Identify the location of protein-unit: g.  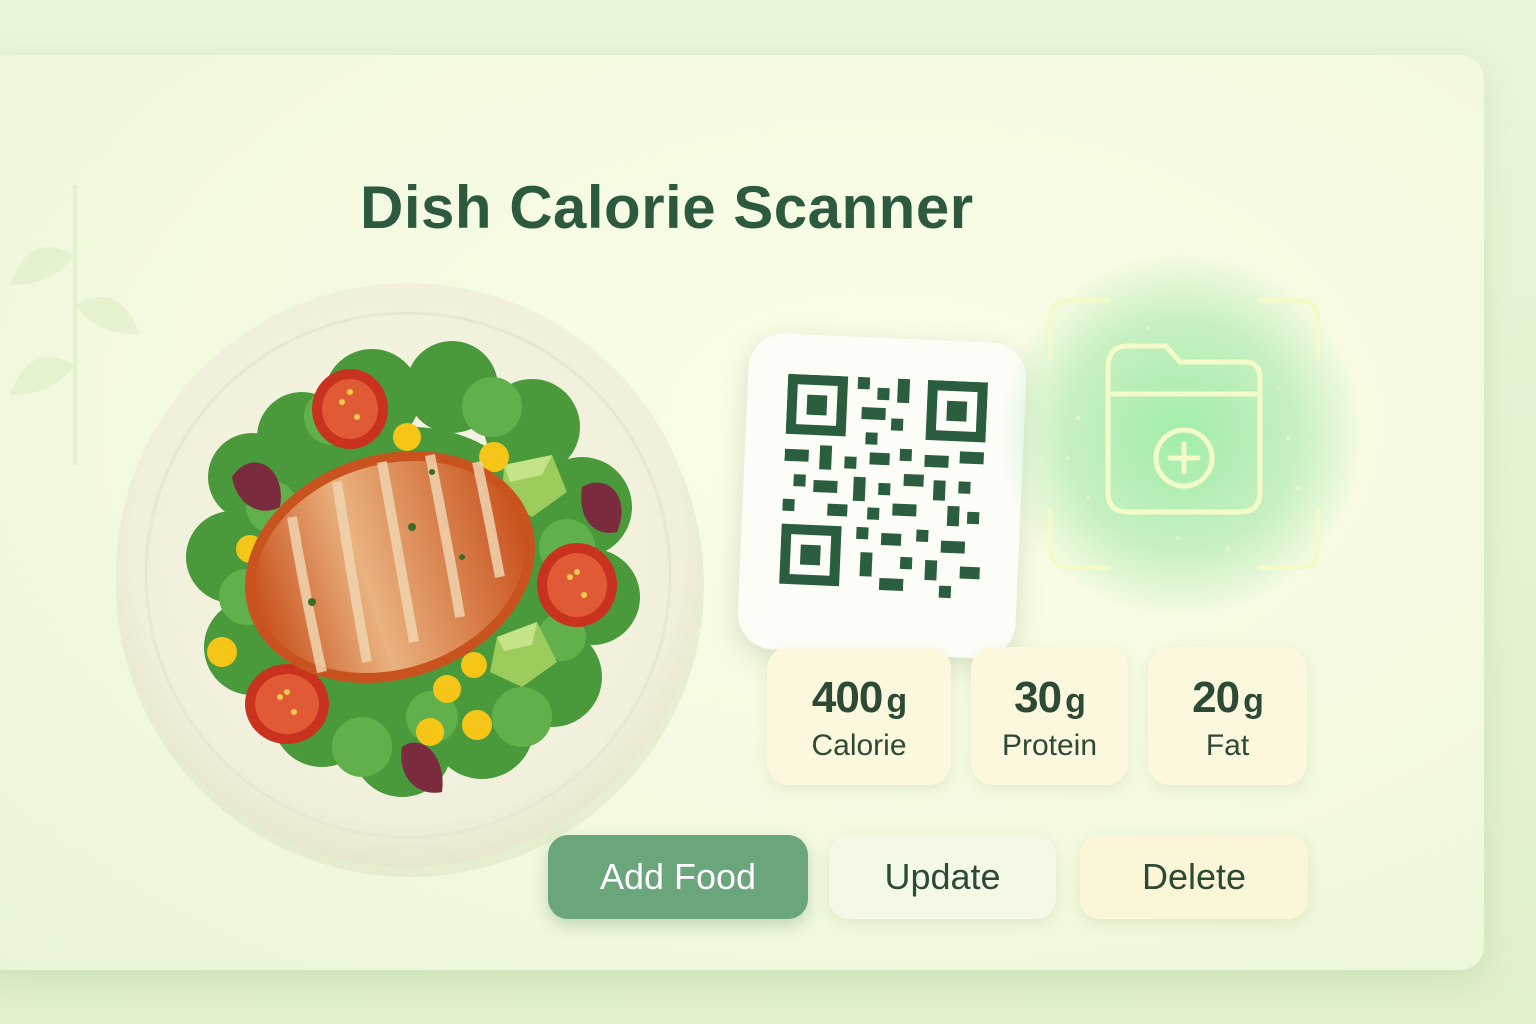
(1075, 701).